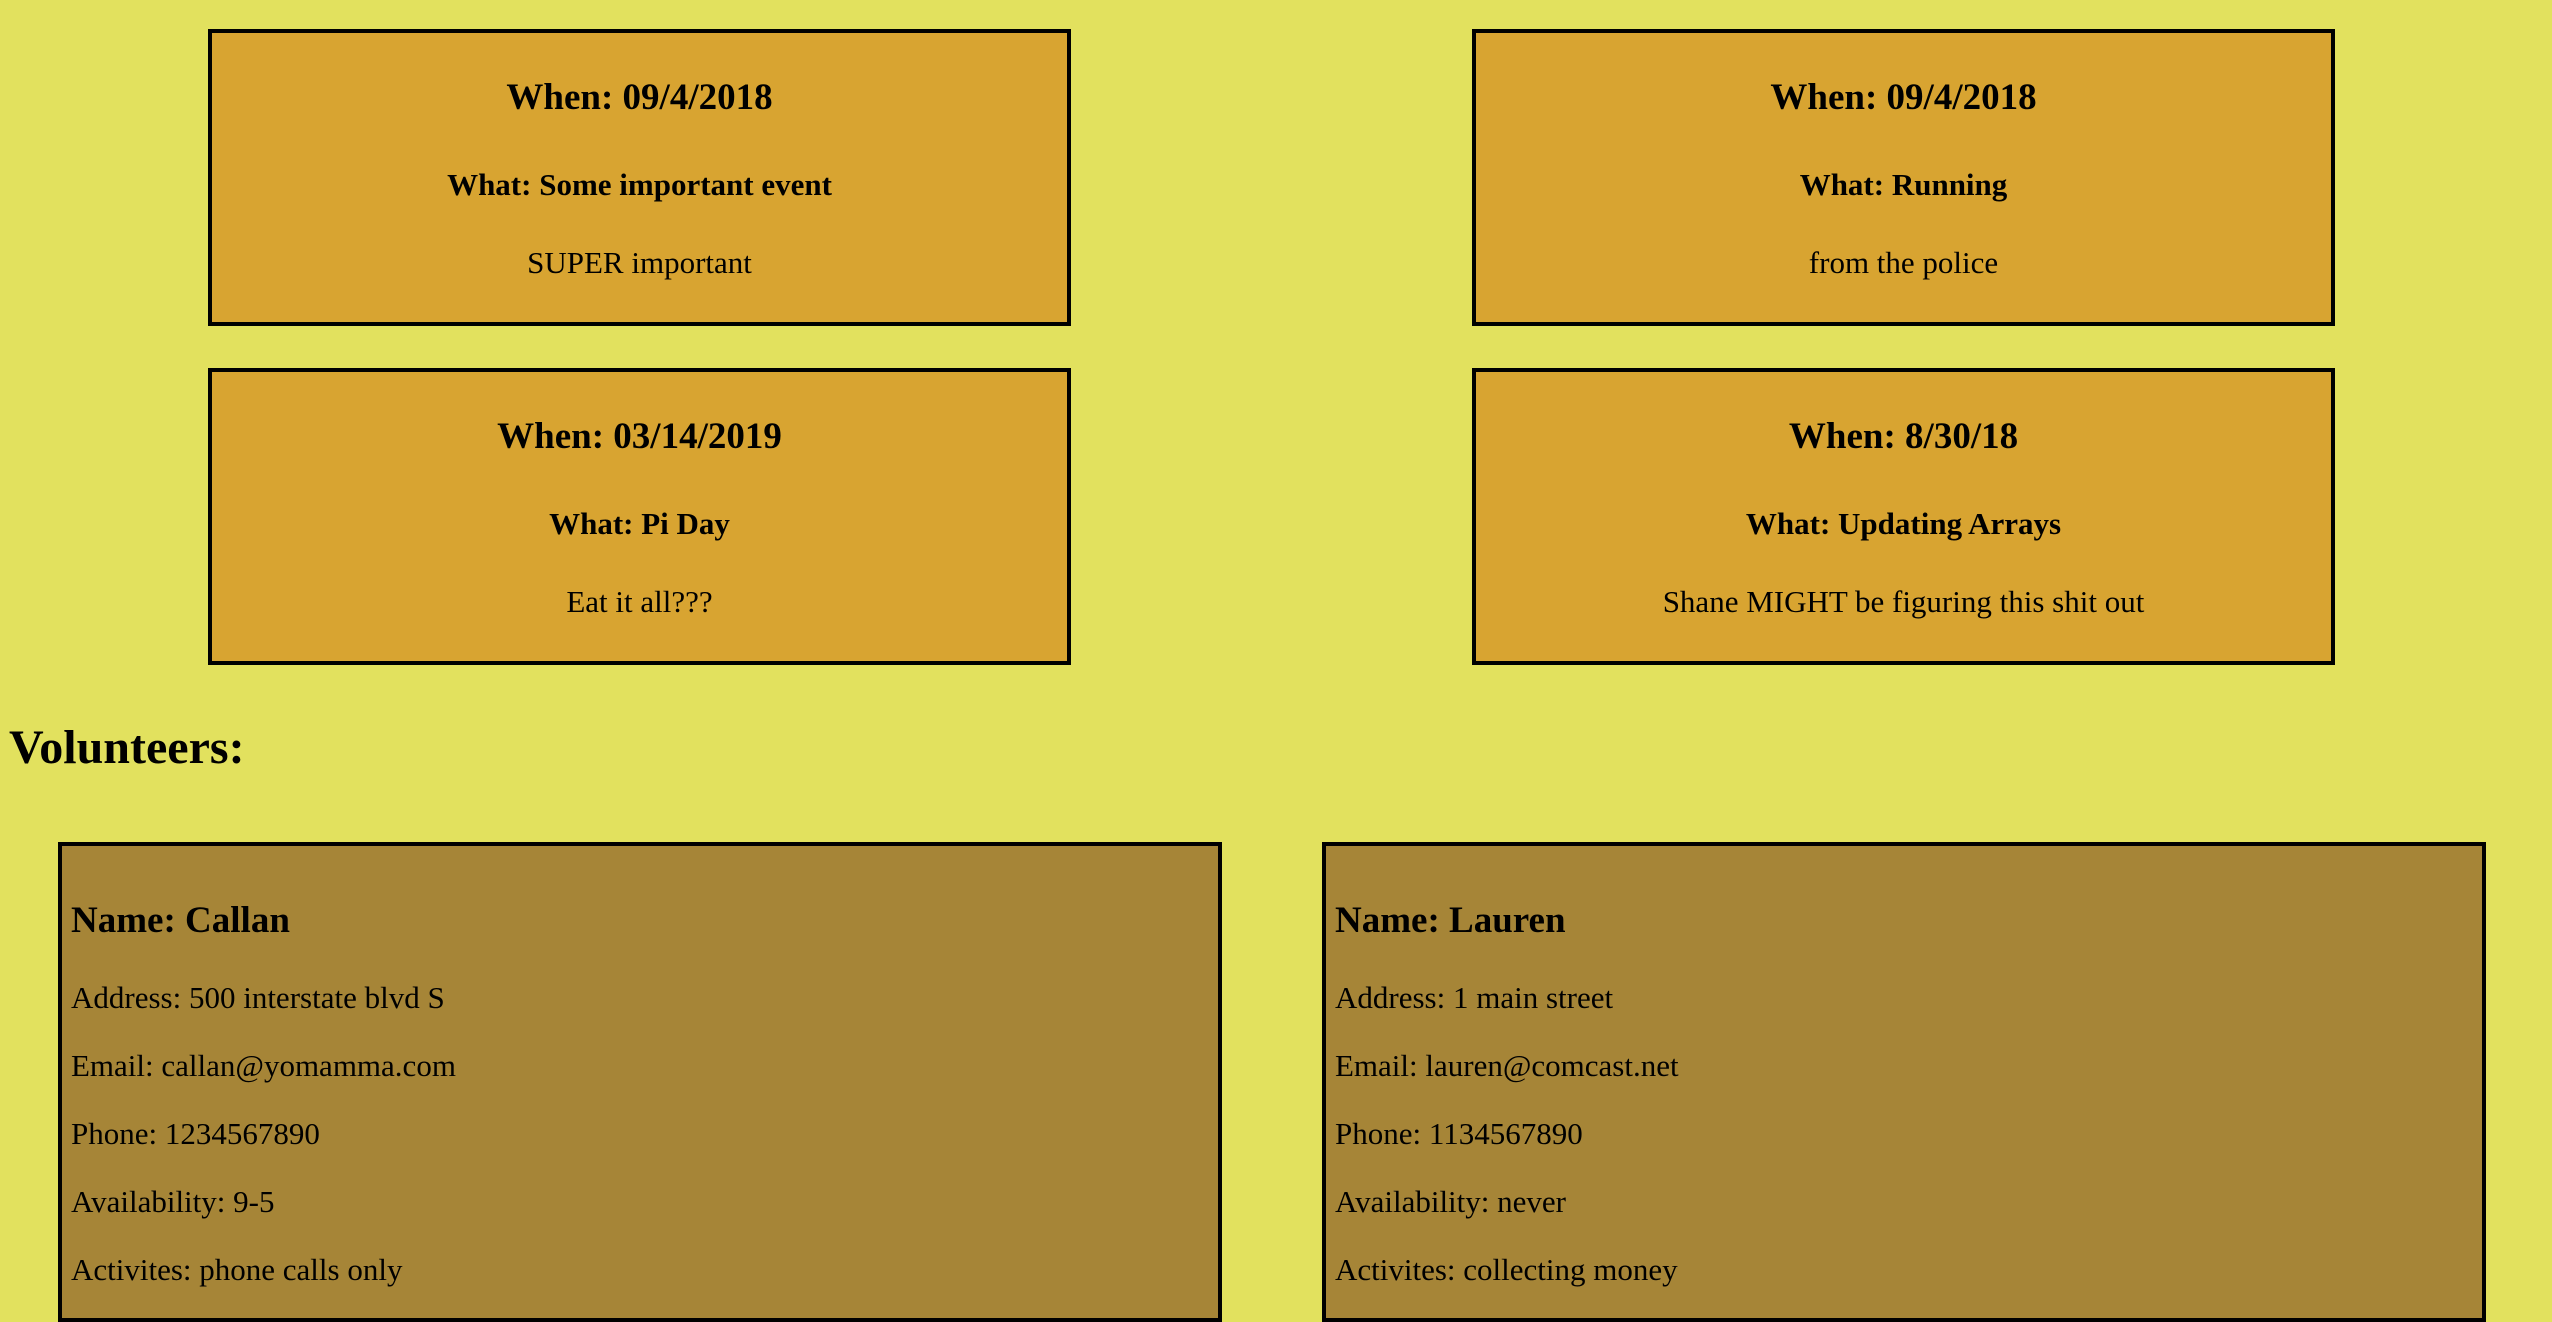  Describe the element at coordinates (1450, 1201) in the screenshot. I see `volunteer-availability: Availability: never` at that location.